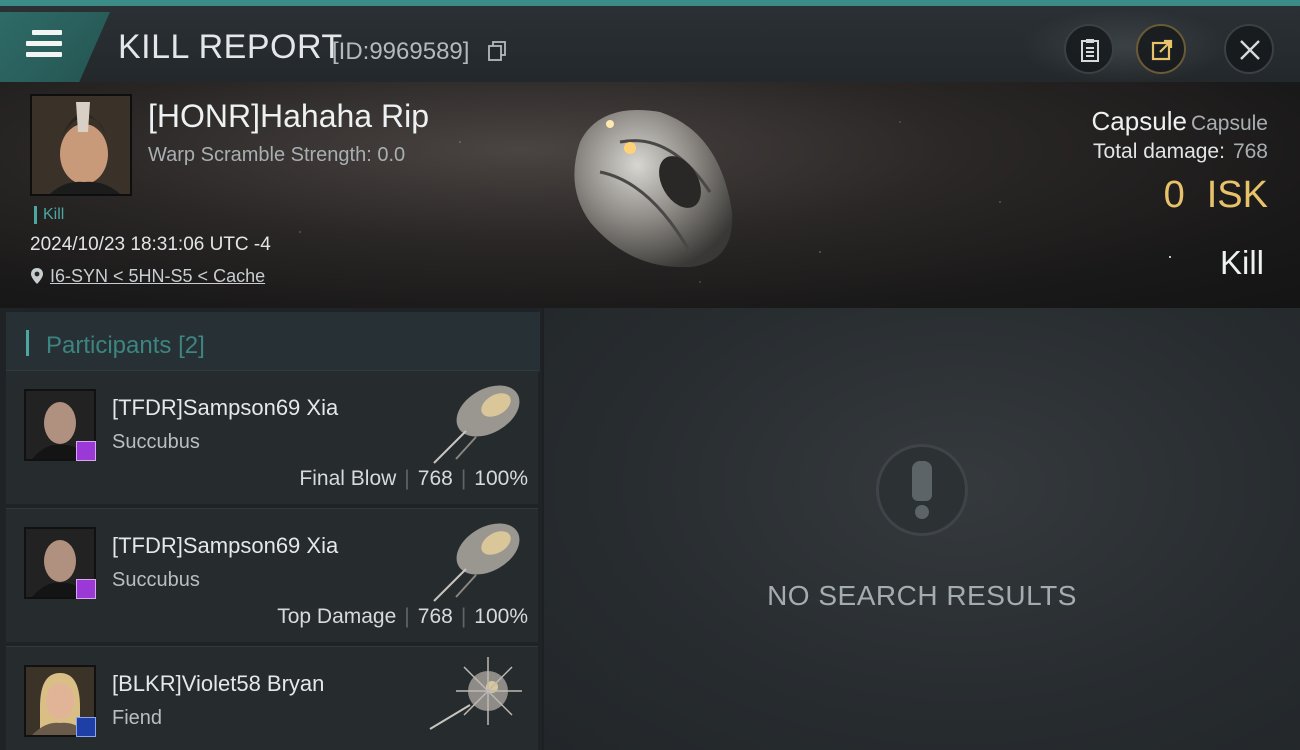 This screenshot has height=750, width=1300. I want to click on kill-timestamp: 2024/10/23 18:31:06 UTC -4, so click(150, 244).